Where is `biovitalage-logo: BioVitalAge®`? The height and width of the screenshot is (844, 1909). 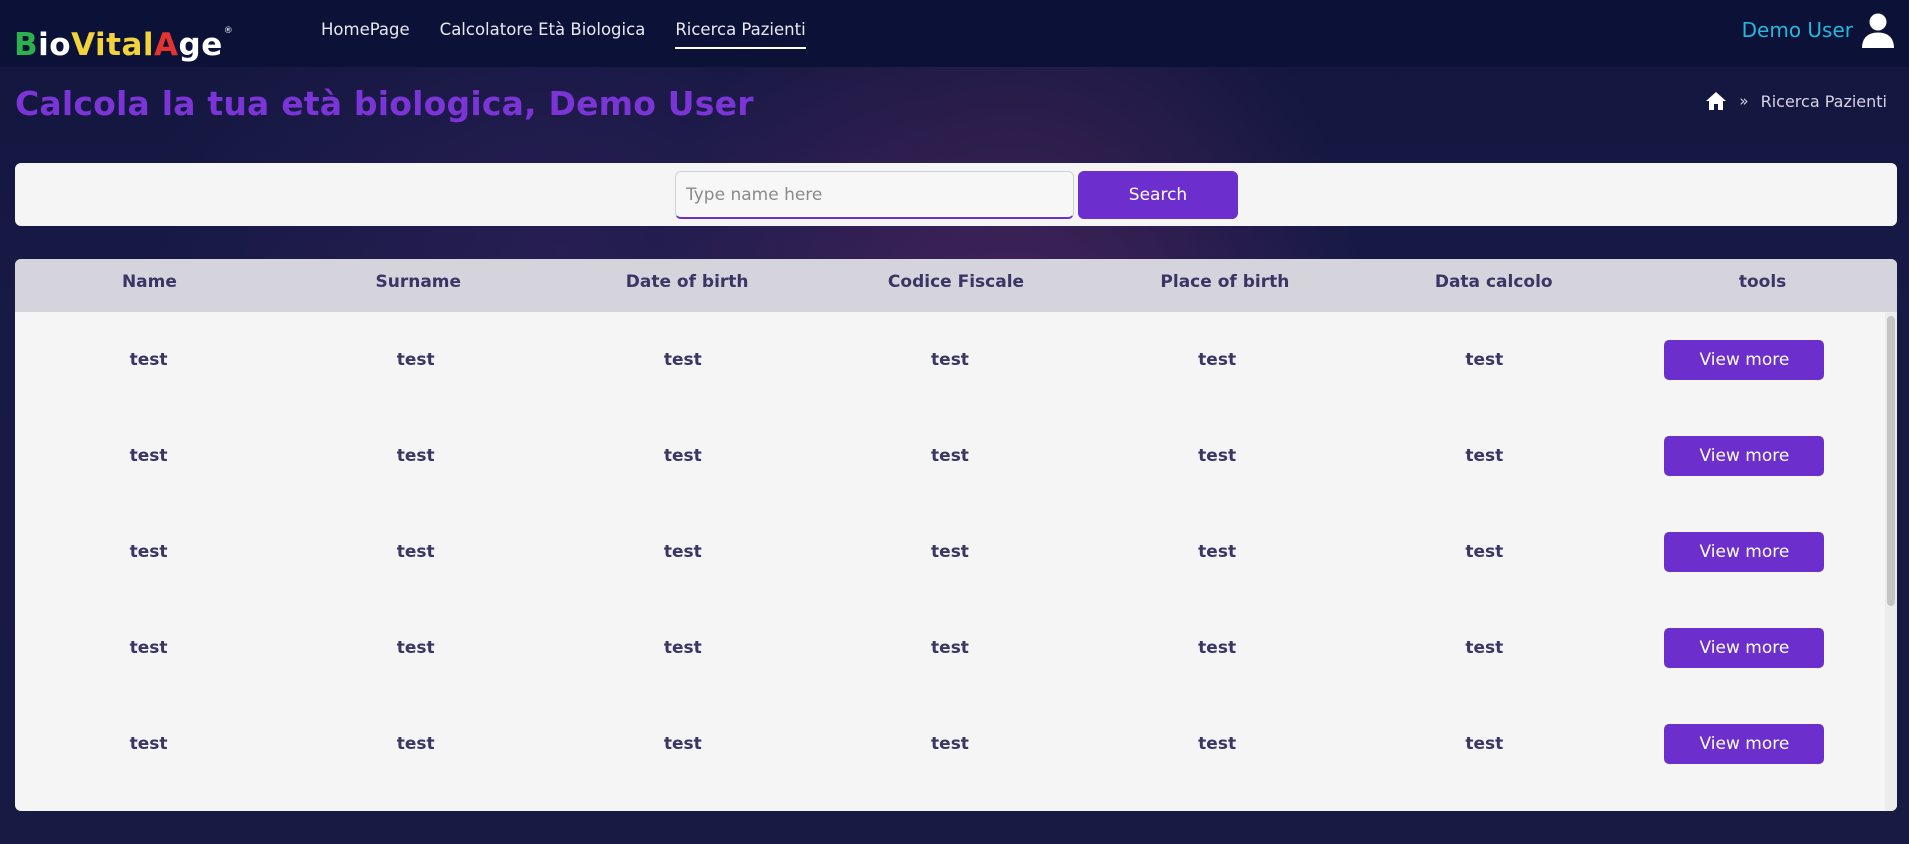 biovitalage-logo: BioVitalAge® is located at coordinates (123, 38).